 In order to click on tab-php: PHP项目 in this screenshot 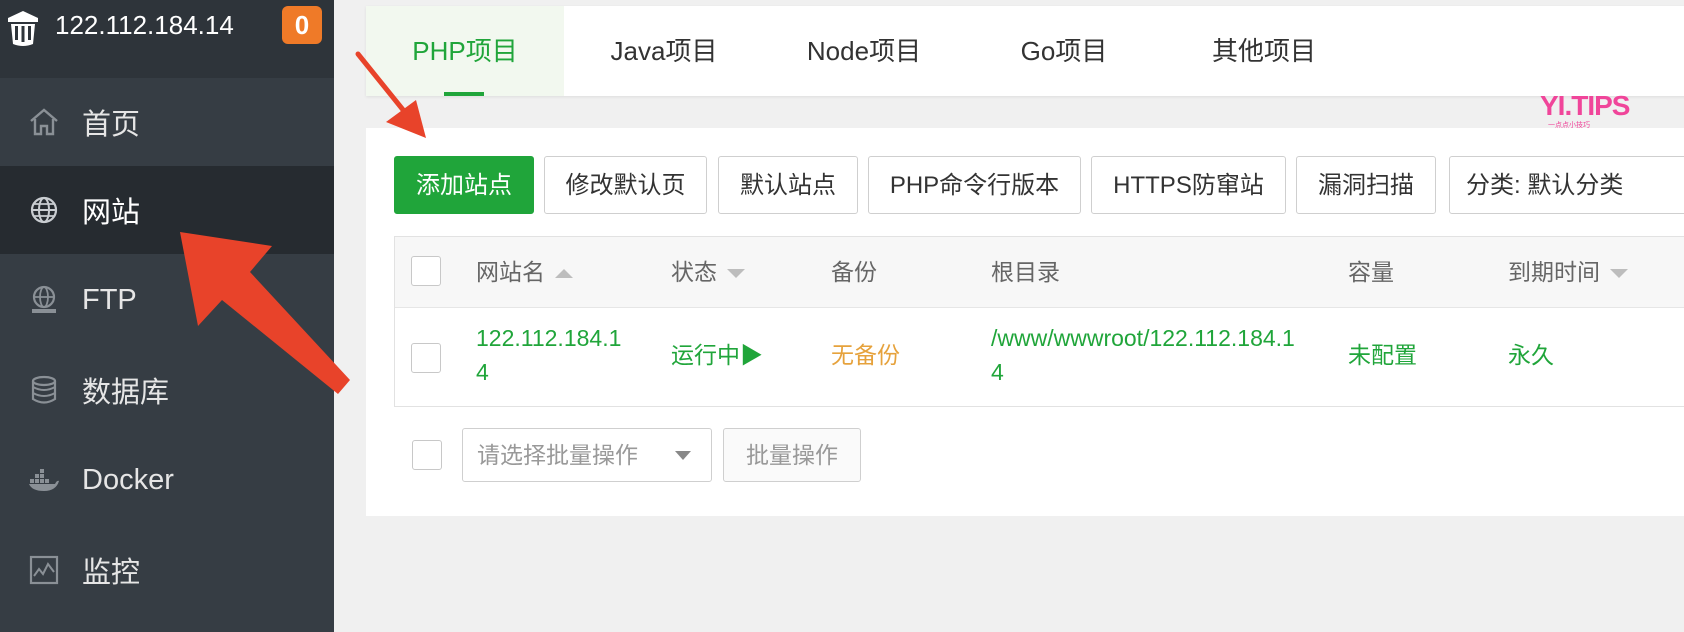, I will do `click(465, 51)`.